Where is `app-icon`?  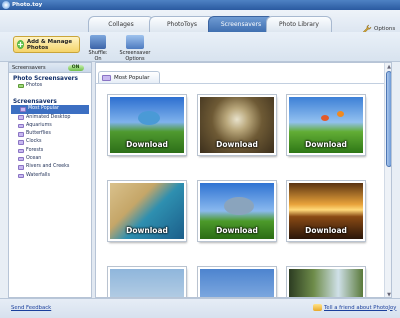
app-icon is located at coordinates (6, 5).